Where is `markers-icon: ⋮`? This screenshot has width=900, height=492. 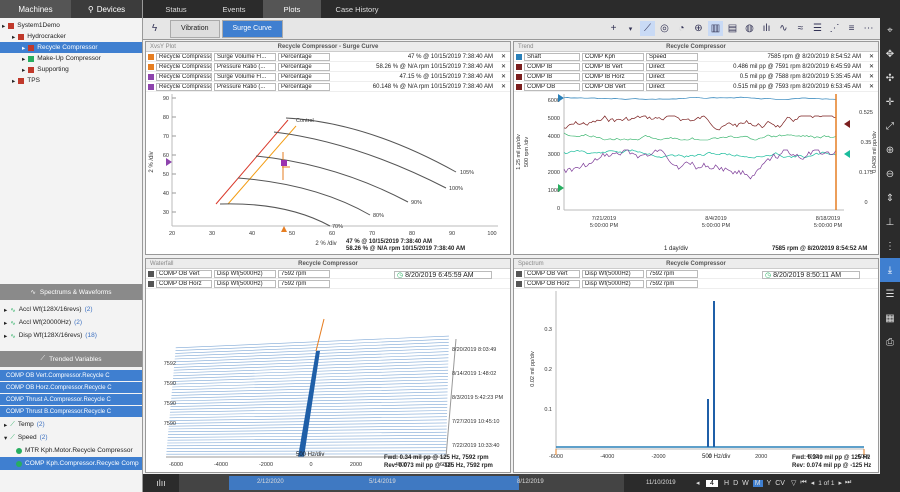 markers-icon: ⋮ is located at coordinates (890, 246).